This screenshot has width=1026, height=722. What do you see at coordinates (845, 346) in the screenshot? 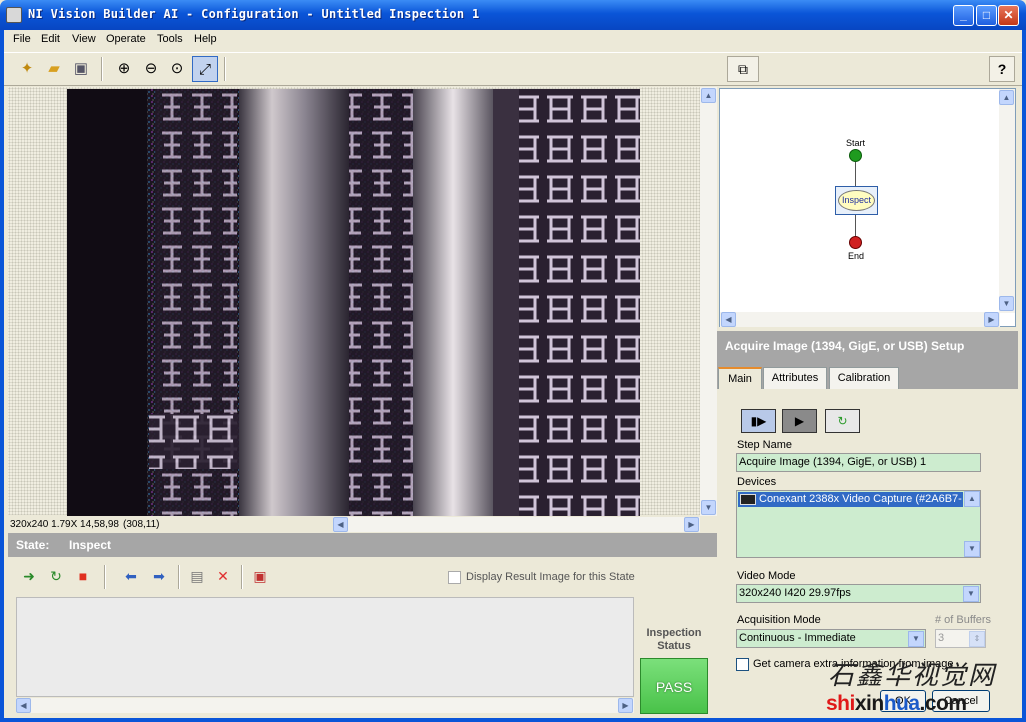
I see `setup-title: Acquire Image (1394, GigE, or USB) Setup` at bounding box center [845, 346].